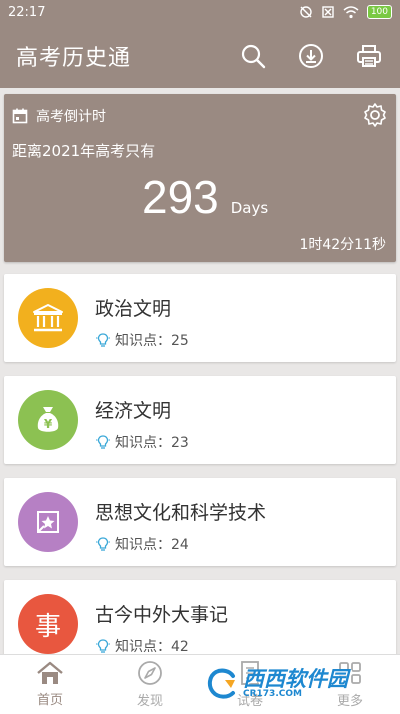 This screenshot has height=714, width=400. Describe the element at coordinates (342, 245) in the screenshot. I see `countdown-timer: 1时42分11秒` at that location.